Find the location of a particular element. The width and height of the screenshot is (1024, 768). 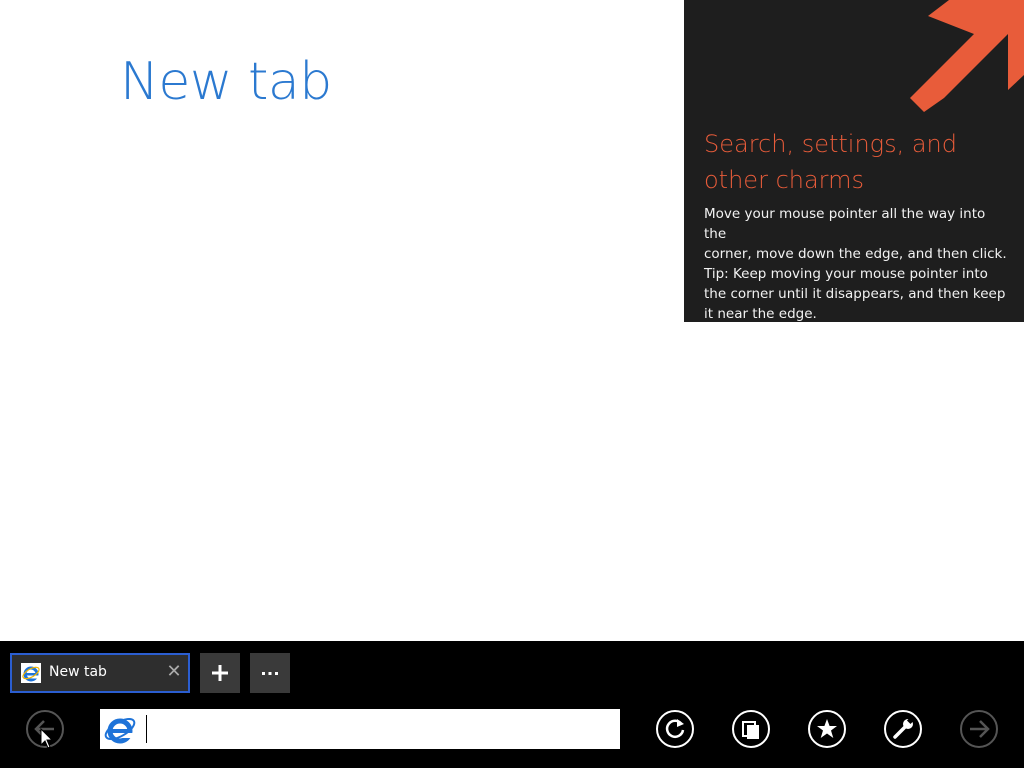

star-icon is located at coordinates (827, 729).